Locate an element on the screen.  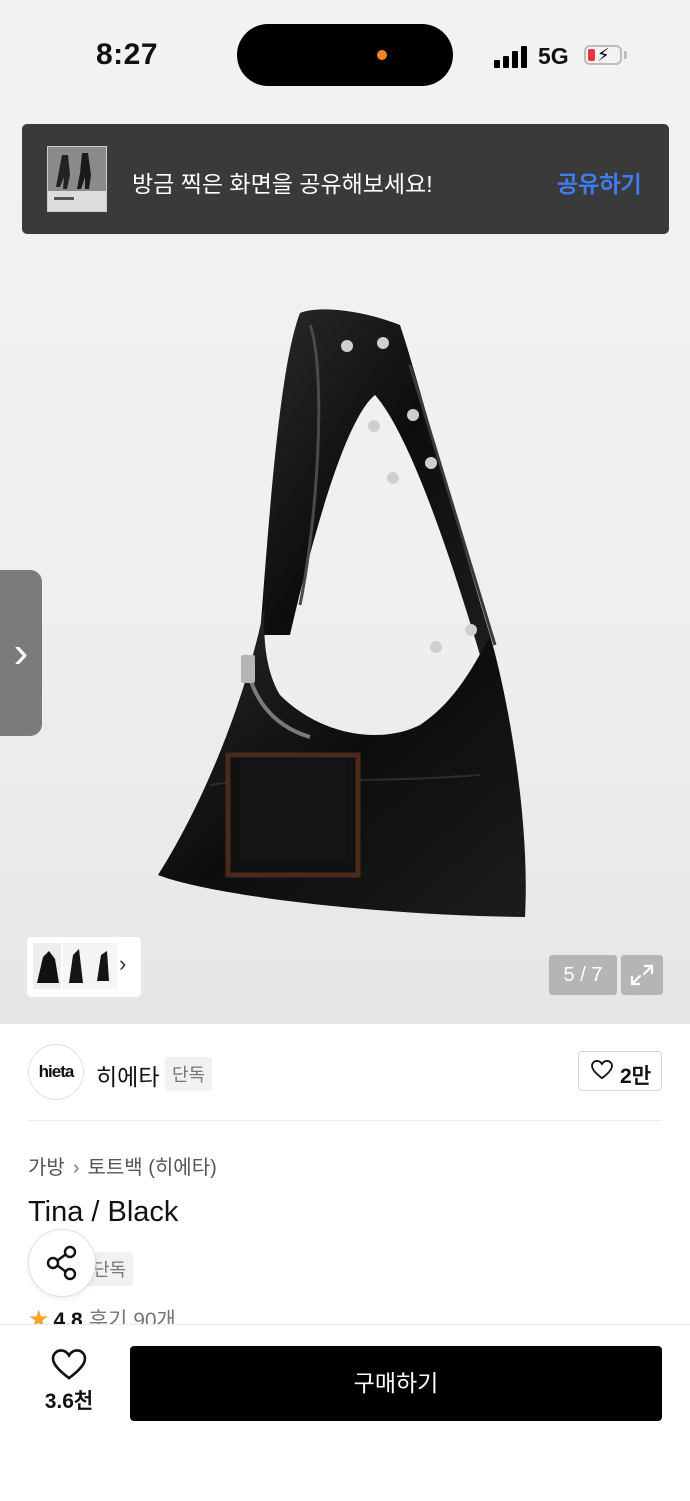
bottom-action-bar: 3.6천 구매하기 is located at coordinates (345, 1412).